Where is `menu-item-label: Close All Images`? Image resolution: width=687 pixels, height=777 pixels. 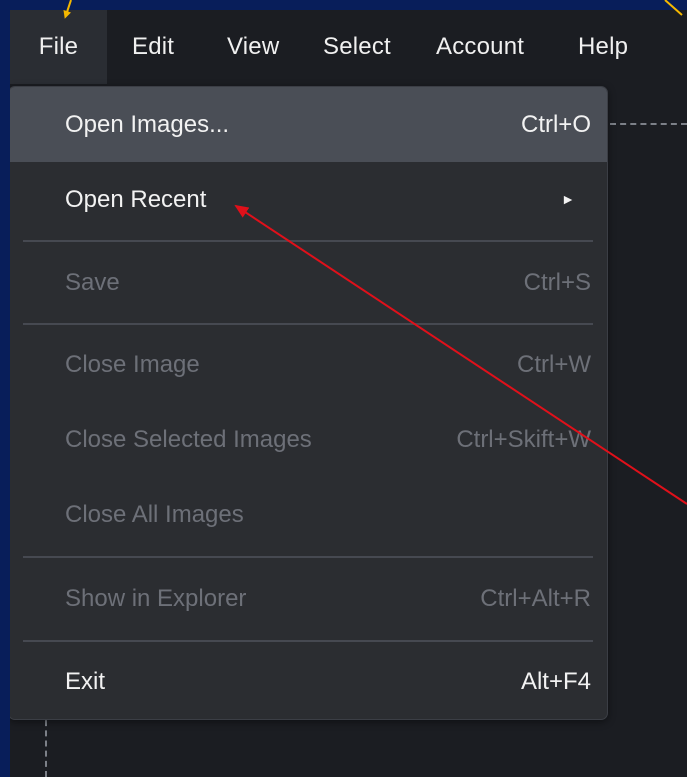
menu-item-label: Close All Images is located at coordinates (154, 514).